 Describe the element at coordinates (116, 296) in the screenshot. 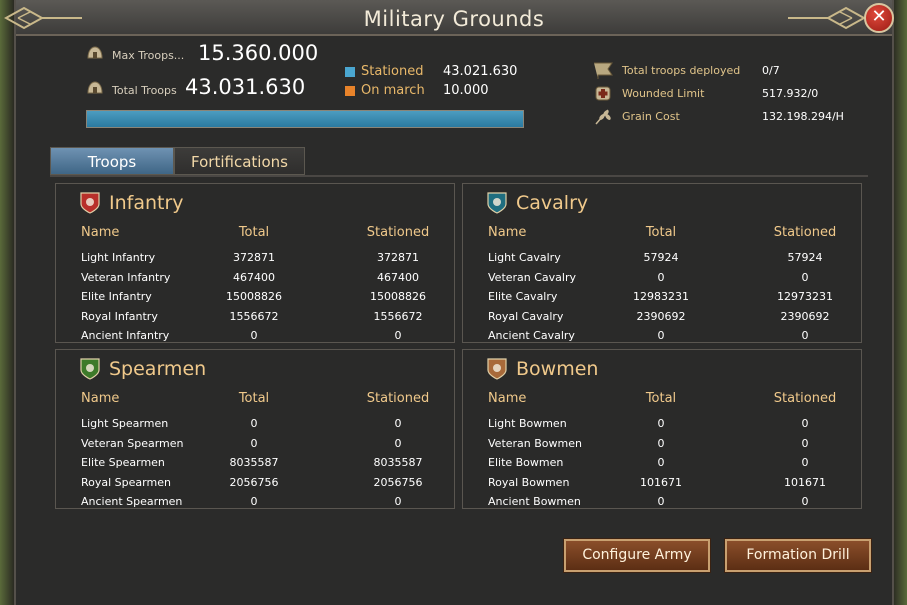

I see `troop-name: Elite Infantry` at that location.